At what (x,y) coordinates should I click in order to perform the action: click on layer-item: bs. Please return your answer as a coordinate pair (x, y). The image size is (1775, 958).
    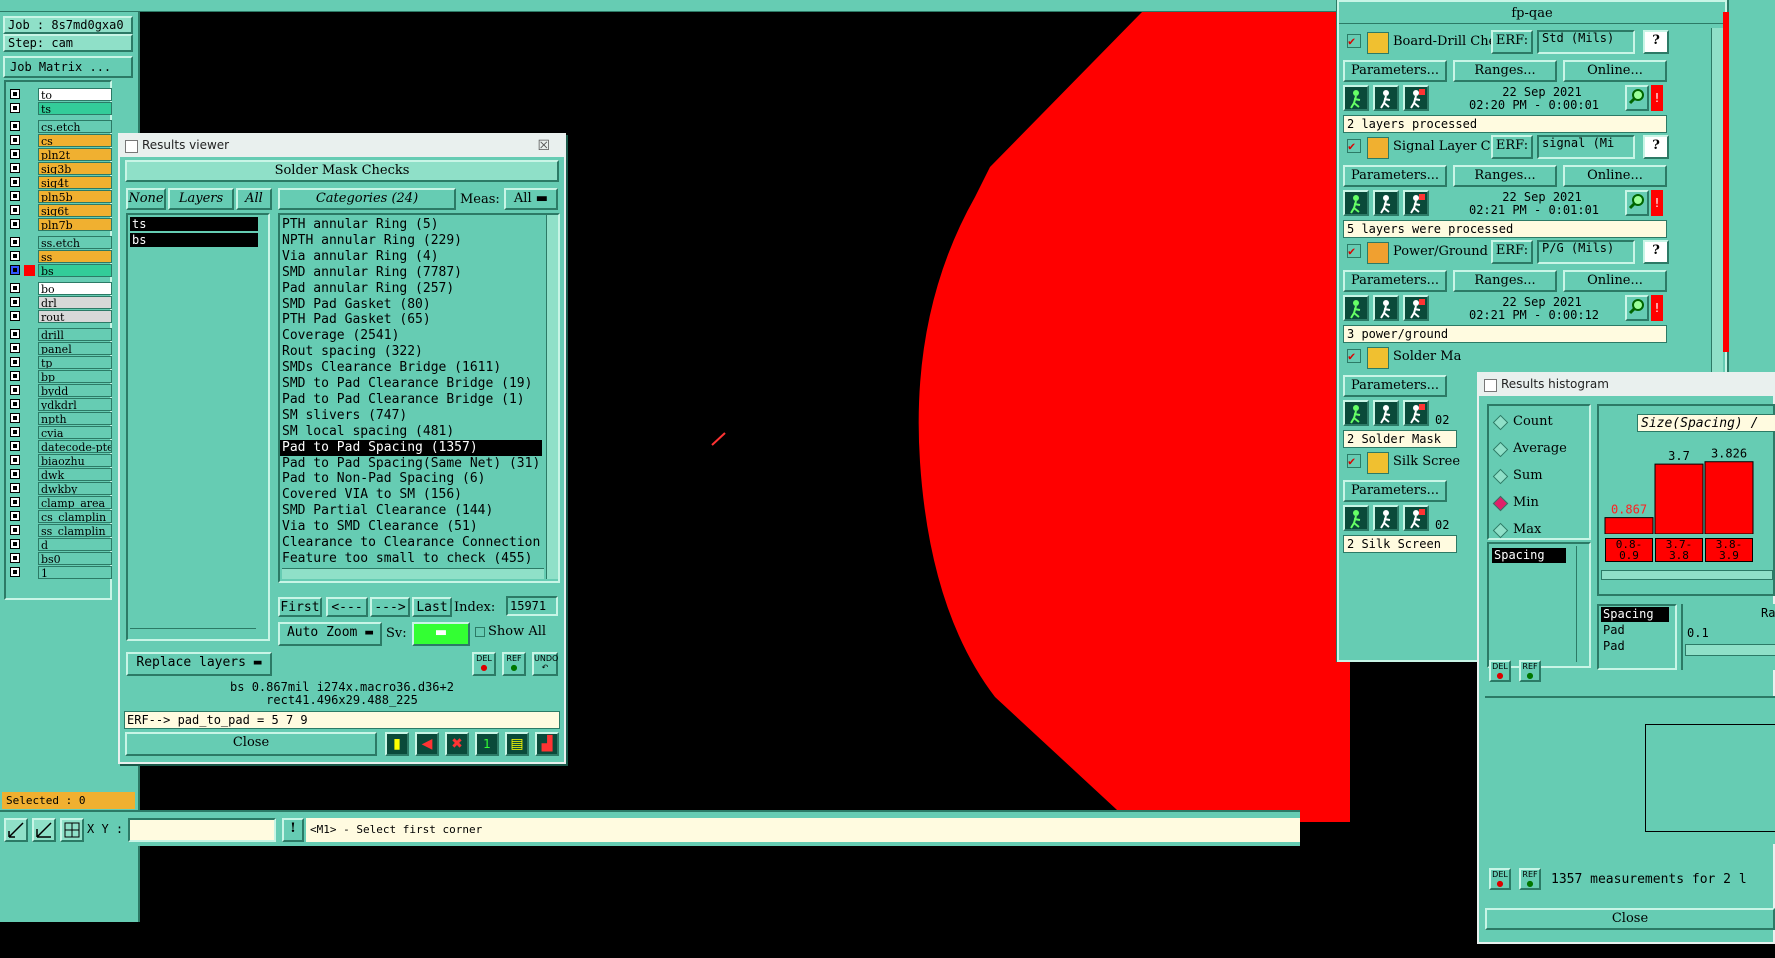
    Looking at the image, I should click on (194, 240).